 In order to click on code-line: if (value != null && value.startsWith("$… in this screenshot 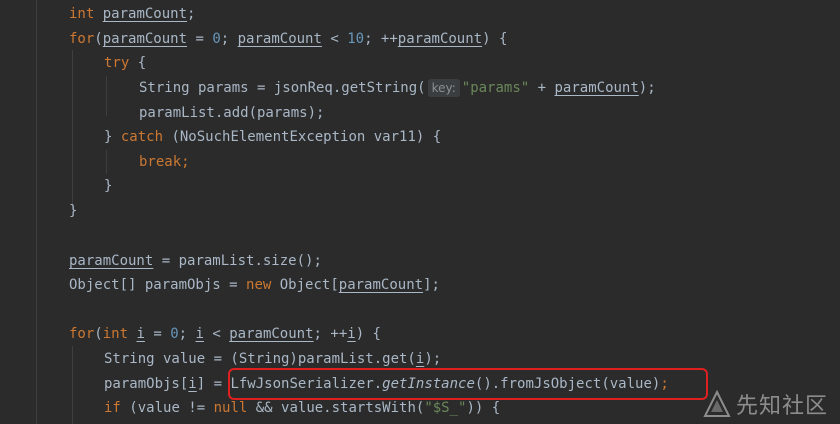, I will do `click(302, 408)`.